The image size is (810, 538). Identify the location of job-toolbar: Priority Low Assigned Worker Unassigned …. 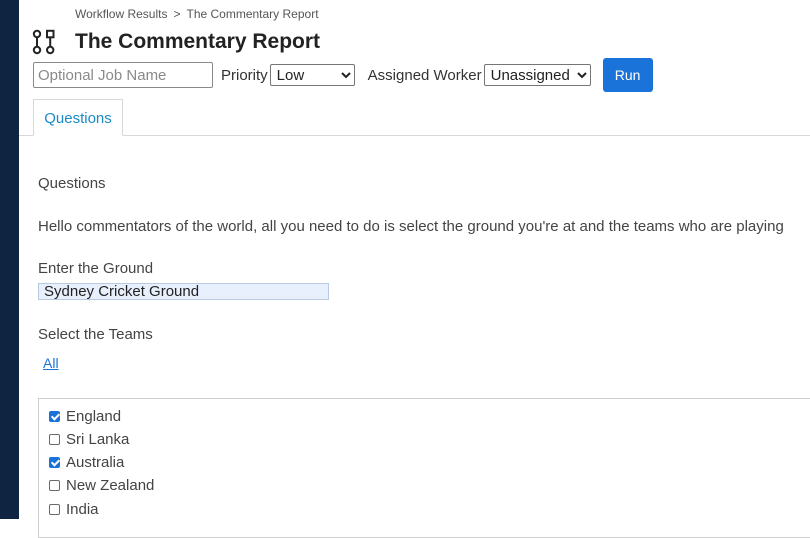
(343, 75).